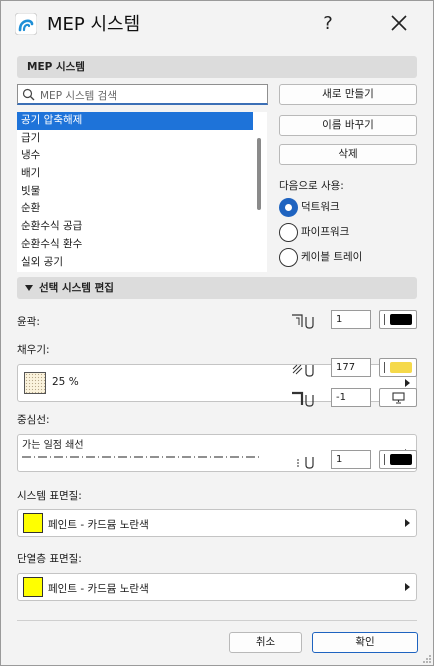  I want to click on outline-pen-number-field: 1, so click(351, 319).